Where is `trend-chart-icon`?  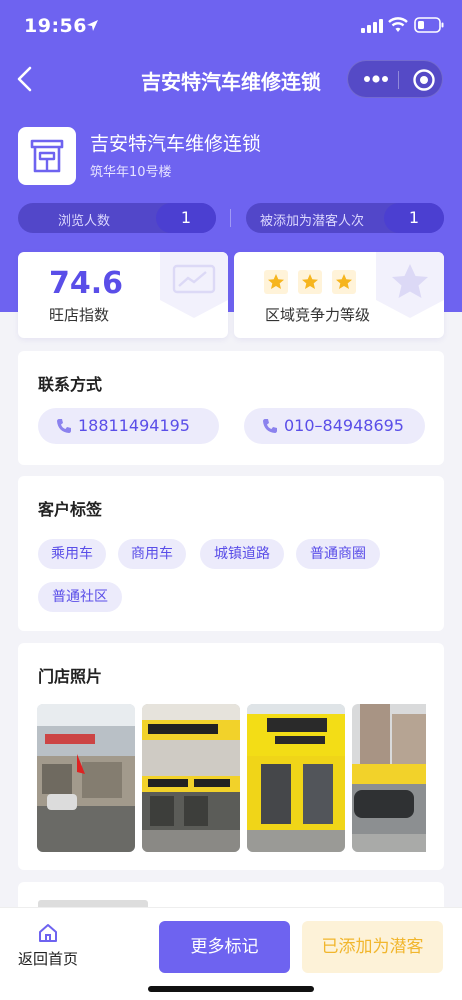 trend-chart-icon is located at coordinates (194, 285).